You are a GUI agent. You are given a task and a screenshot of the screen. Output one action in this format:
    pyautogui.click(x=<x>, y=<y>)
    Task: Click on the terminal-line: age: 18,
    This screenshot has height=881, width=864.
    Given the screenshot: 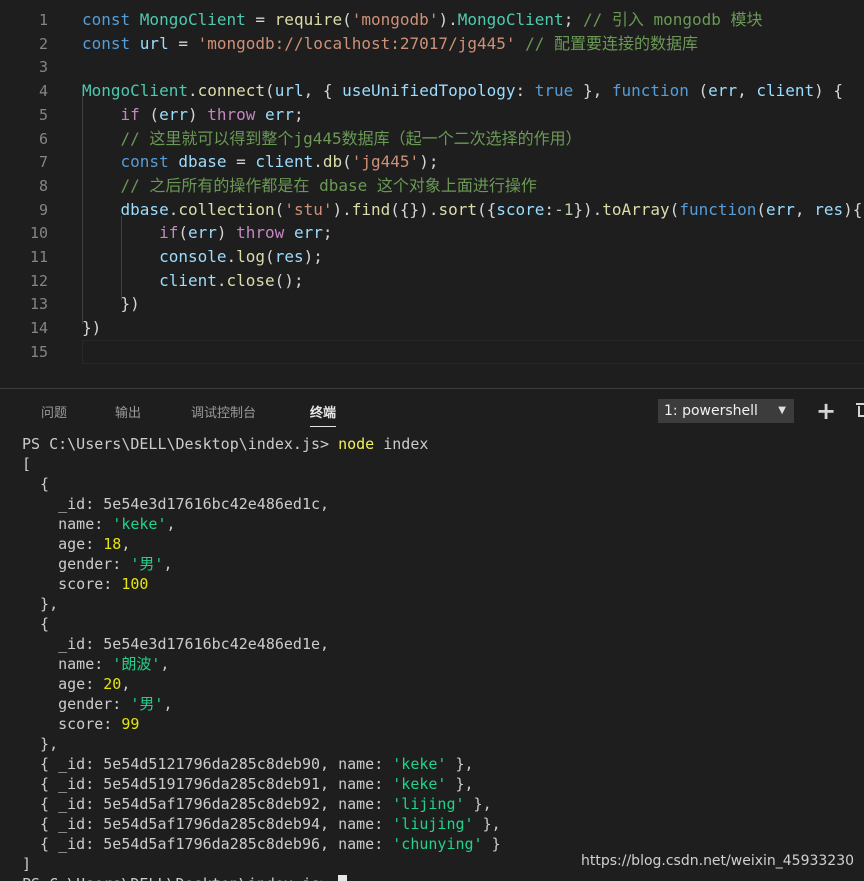 What is the action you would take?
    pyautogui.click(x=76, y=544)
    